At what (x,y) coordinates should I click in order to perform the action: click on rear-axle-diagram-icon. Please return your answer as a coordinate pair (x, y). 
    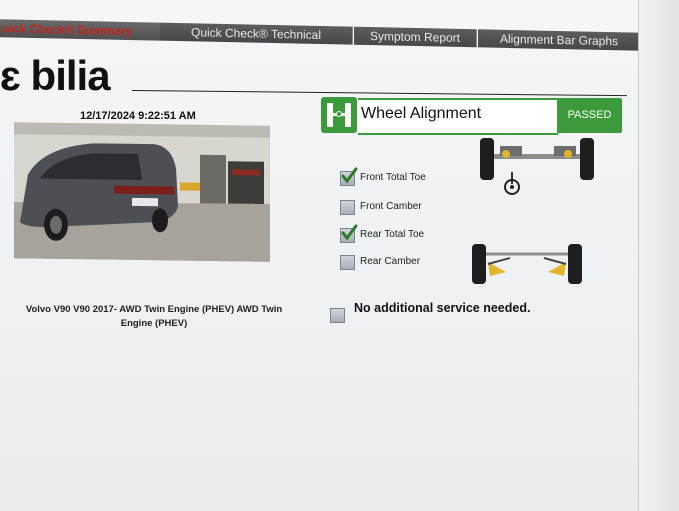
    Looking at the image, I should click on (527, 266).